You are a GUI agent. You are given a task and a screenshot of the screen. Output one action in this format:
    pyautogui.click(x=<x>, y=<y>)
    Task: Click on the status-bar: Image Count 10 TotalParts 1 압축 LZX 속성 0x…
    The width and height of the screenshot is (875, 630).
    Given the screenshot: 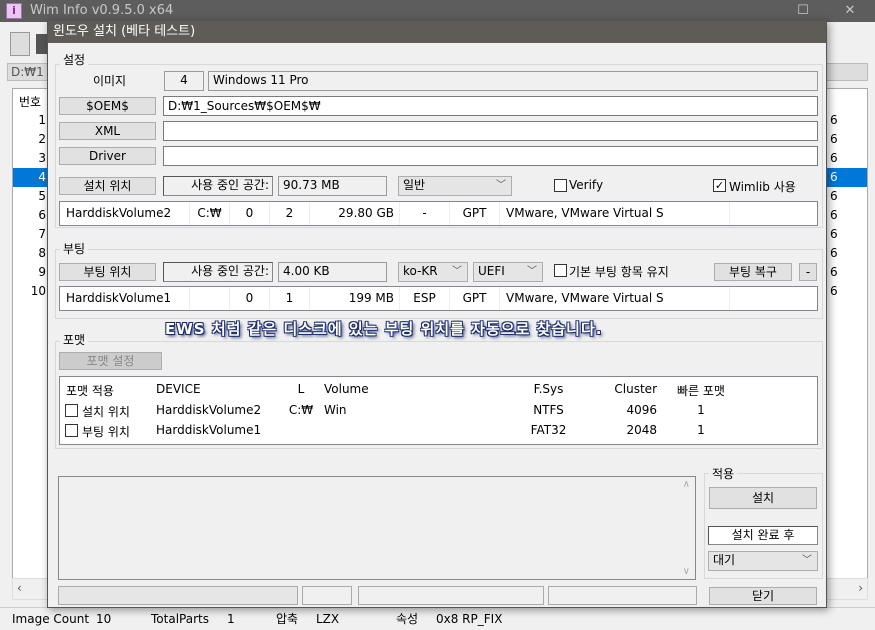 What is the action you would take?
    pyautogui.click(x=437, y=618)
    